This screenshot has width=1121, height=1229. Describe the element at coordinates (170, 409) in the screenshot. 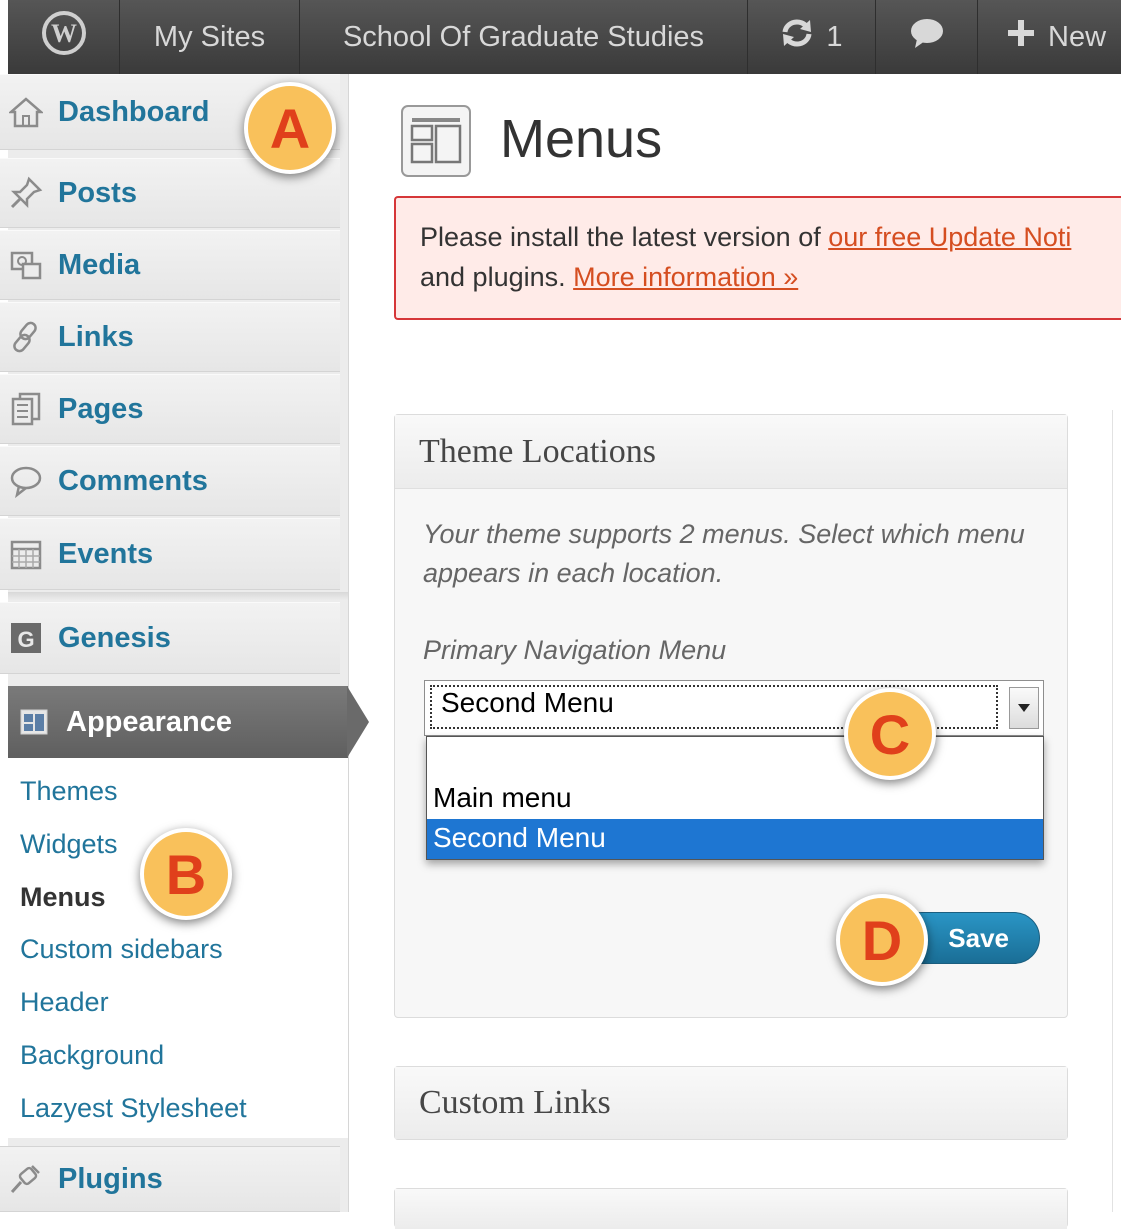

I see `sidebar-item-pages: Pages` at that location.